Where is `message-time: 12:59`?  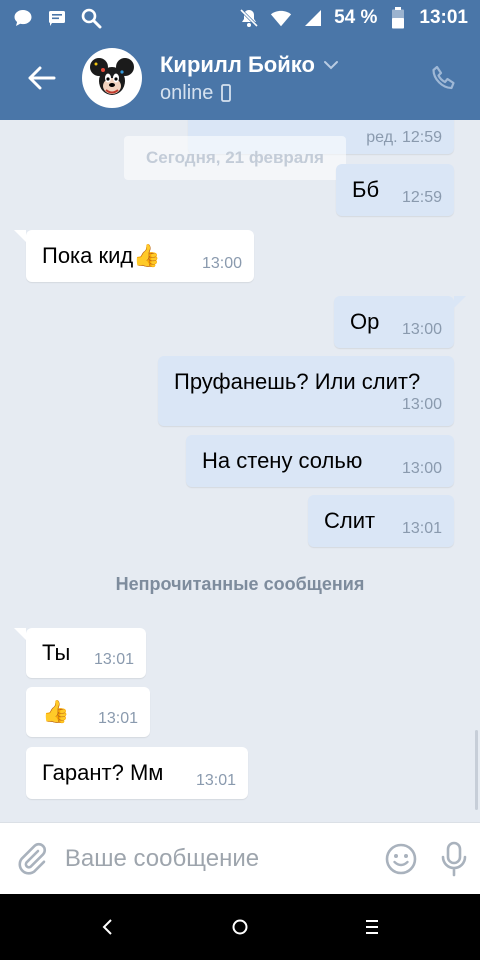
message-time: 12:59 is located at coordinates (421, 197).